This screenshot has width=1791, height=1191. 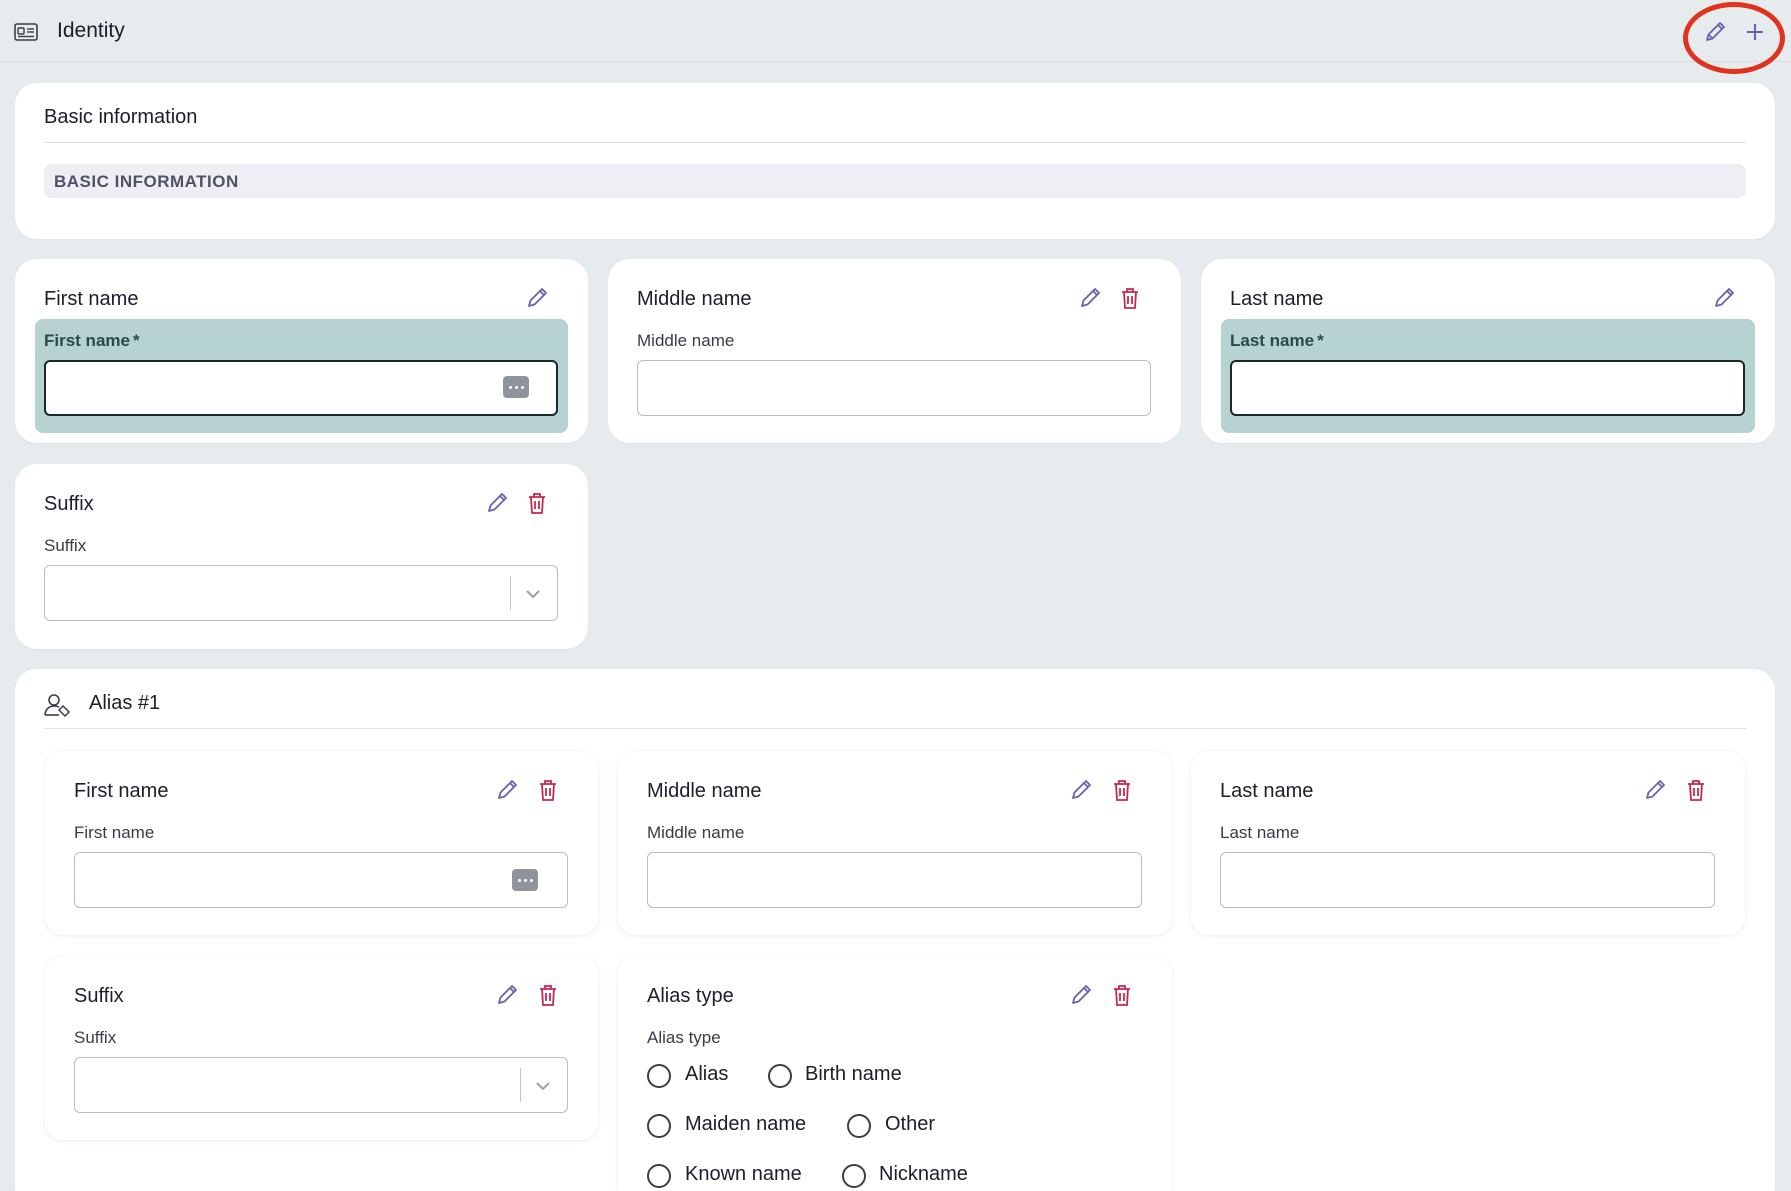 I want to click on field-label: First name, so click(x=114, y=832).